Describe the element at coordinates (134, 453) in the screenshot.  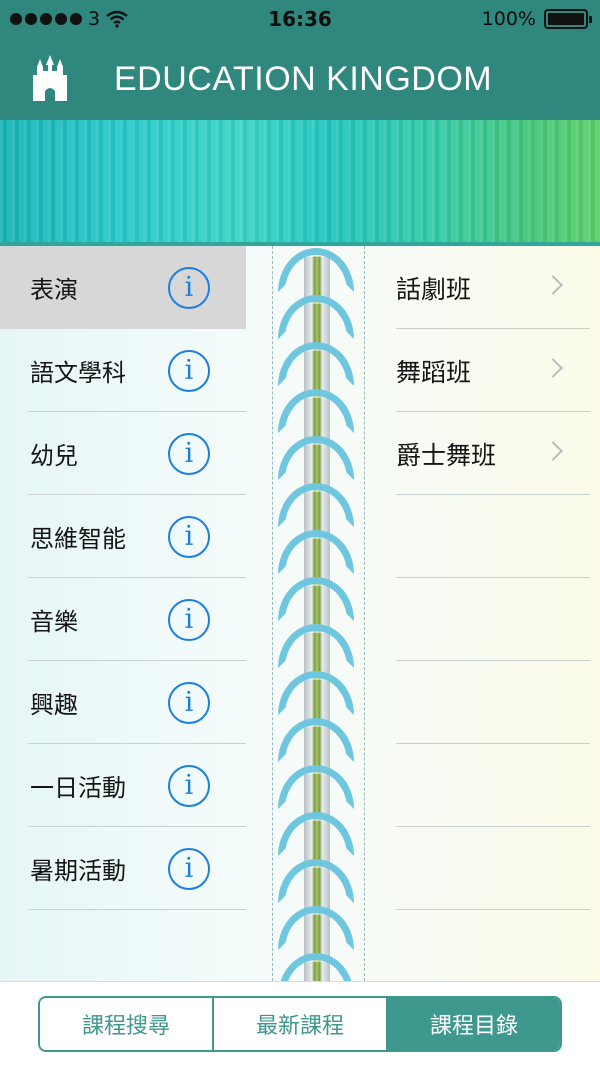
I see `category-item: 幼兒 i` at that location.